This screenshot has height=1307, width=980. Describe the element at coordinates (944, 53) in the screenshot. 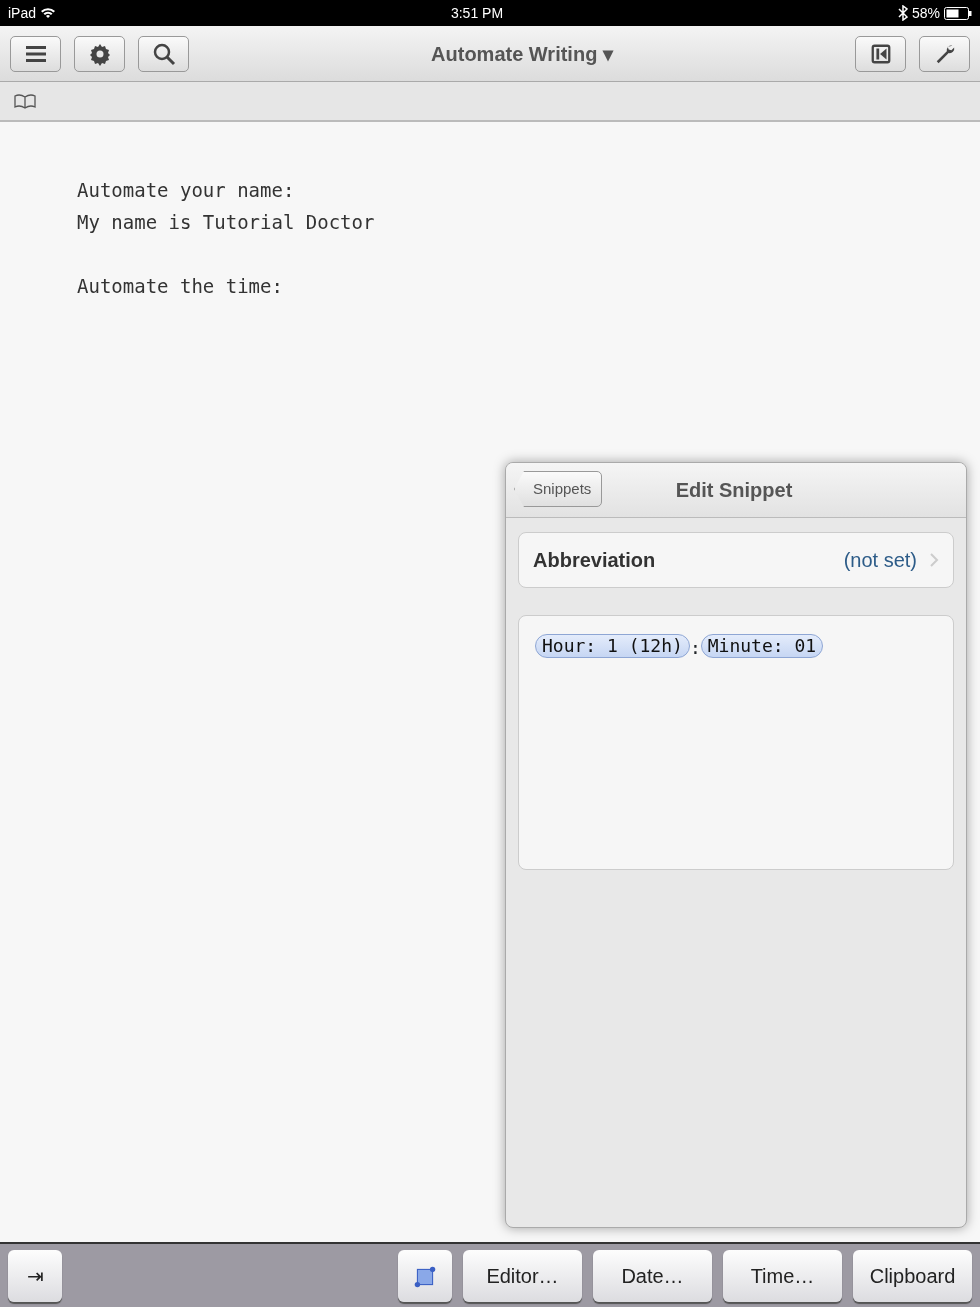

I see `wrench-button` at that location.